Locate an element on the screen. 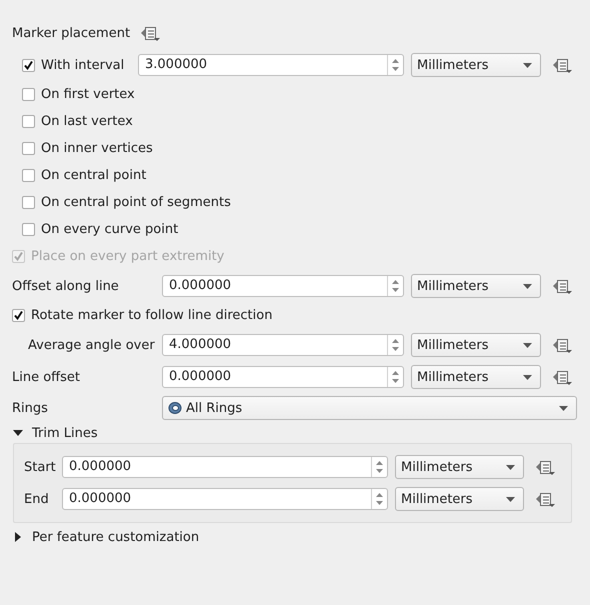 The width and height of the screenshot is (590, 605). checkbox-label: Place on every part extremity is located at coordinates (127, 256).